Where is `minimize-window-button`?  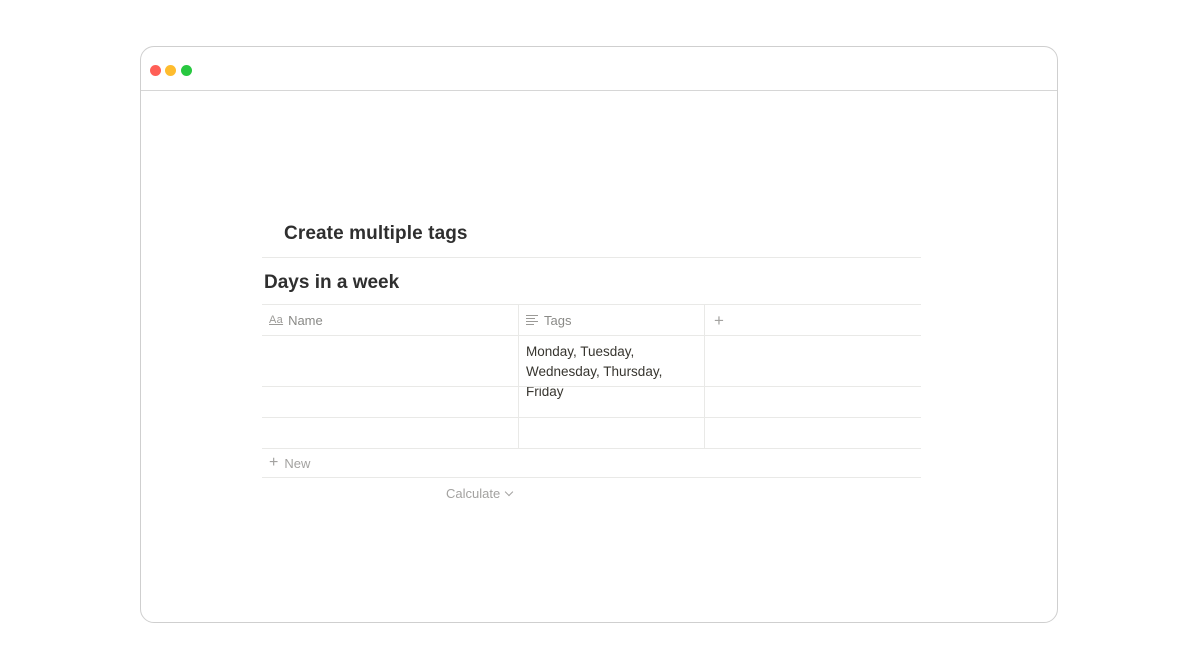 minimize-window-button is located at coordinates (170, 70).